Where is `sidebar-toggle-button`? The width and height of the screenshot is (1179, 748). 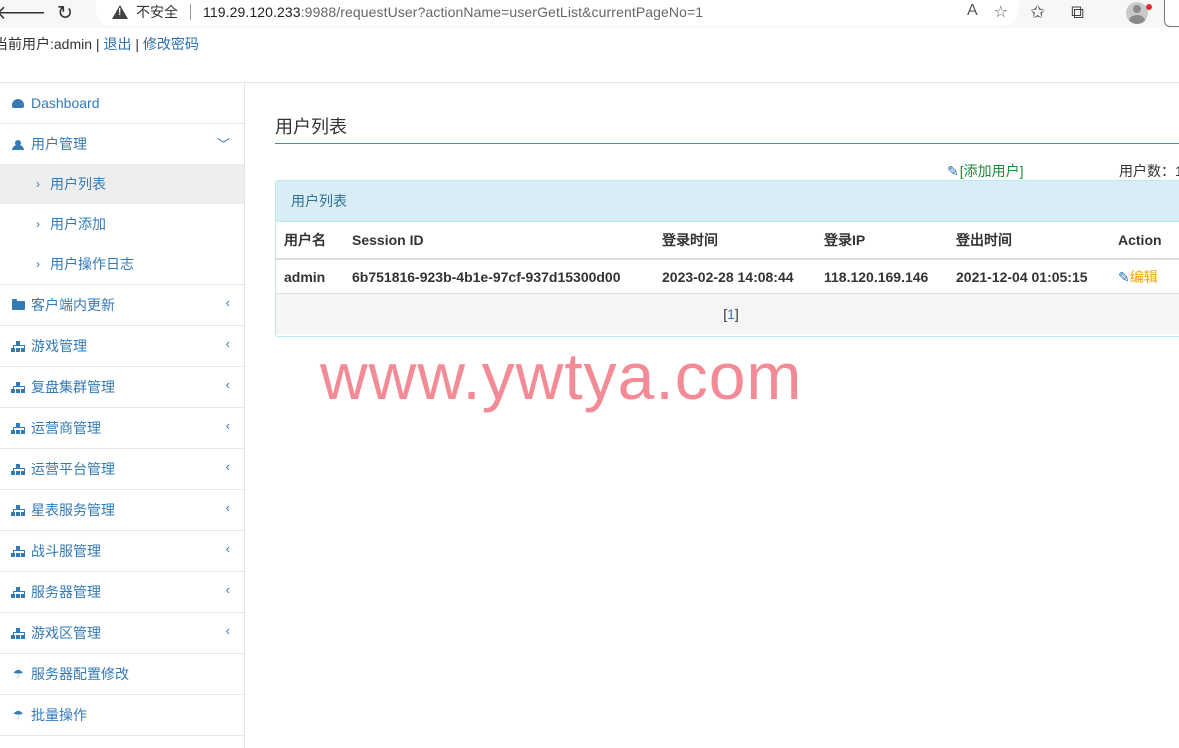 sidebar-toggle-button is located at coordinates (1171, 13).